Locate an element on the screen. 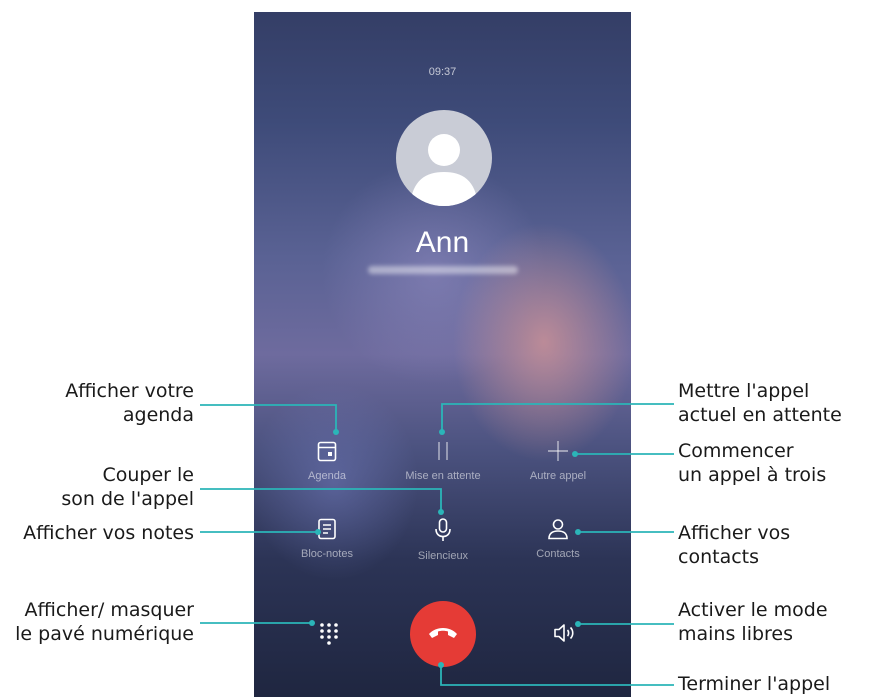  callout-line-mute is located at coordinates (321, 500).